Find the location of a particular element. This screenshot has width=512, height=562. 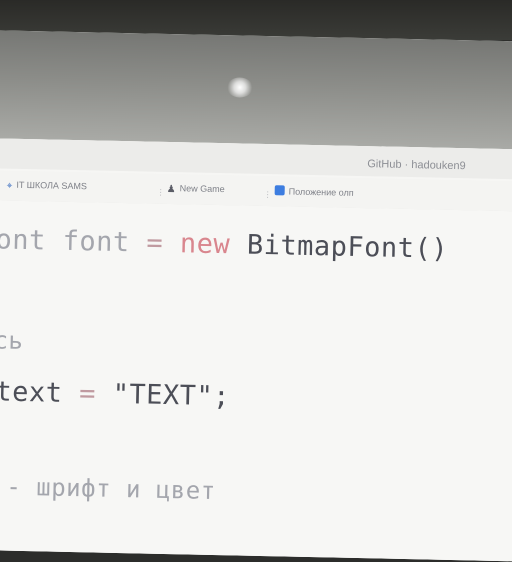

code-line-3: text = "TEXT"; is located at coordinates (115, 394).